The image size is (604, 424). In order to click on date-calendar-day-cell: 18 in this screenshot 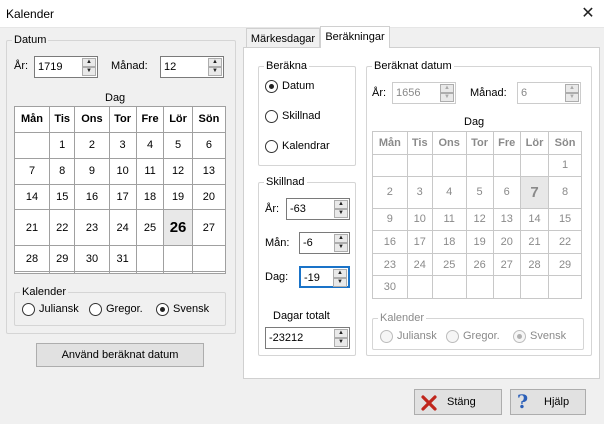, I will do `click(150, 197)`.